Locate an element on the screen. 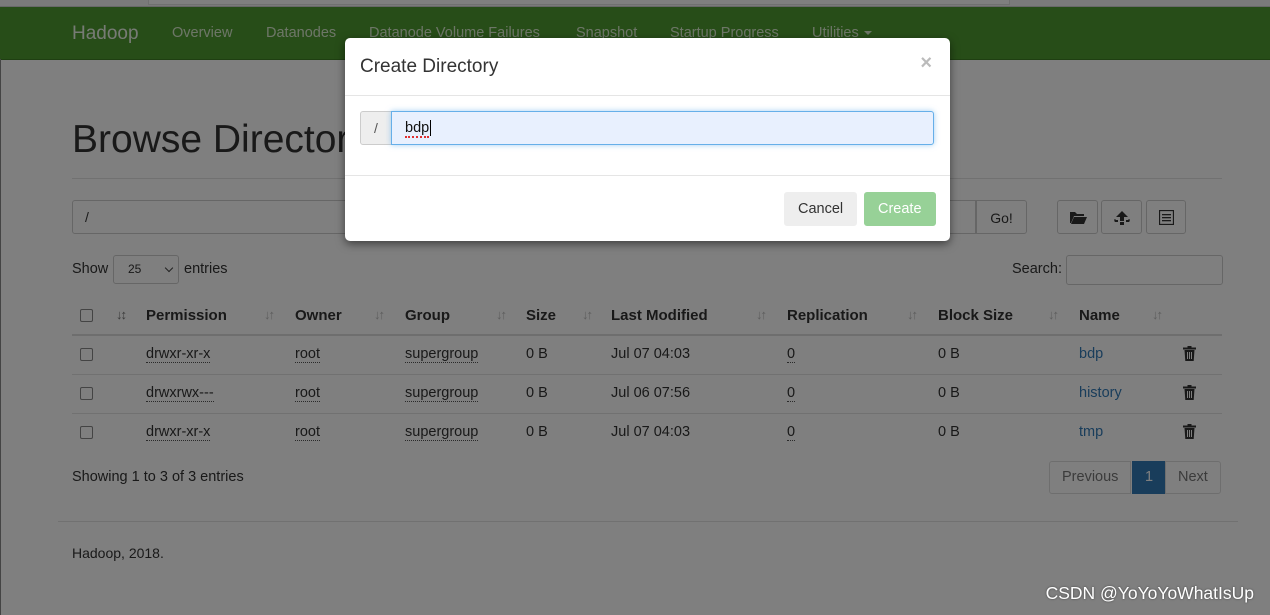 The height and width of the screenshot is (615, 1270). watermark: CSDN @YoYoYoWhatIsUp is located at coordinates (1149, 593).